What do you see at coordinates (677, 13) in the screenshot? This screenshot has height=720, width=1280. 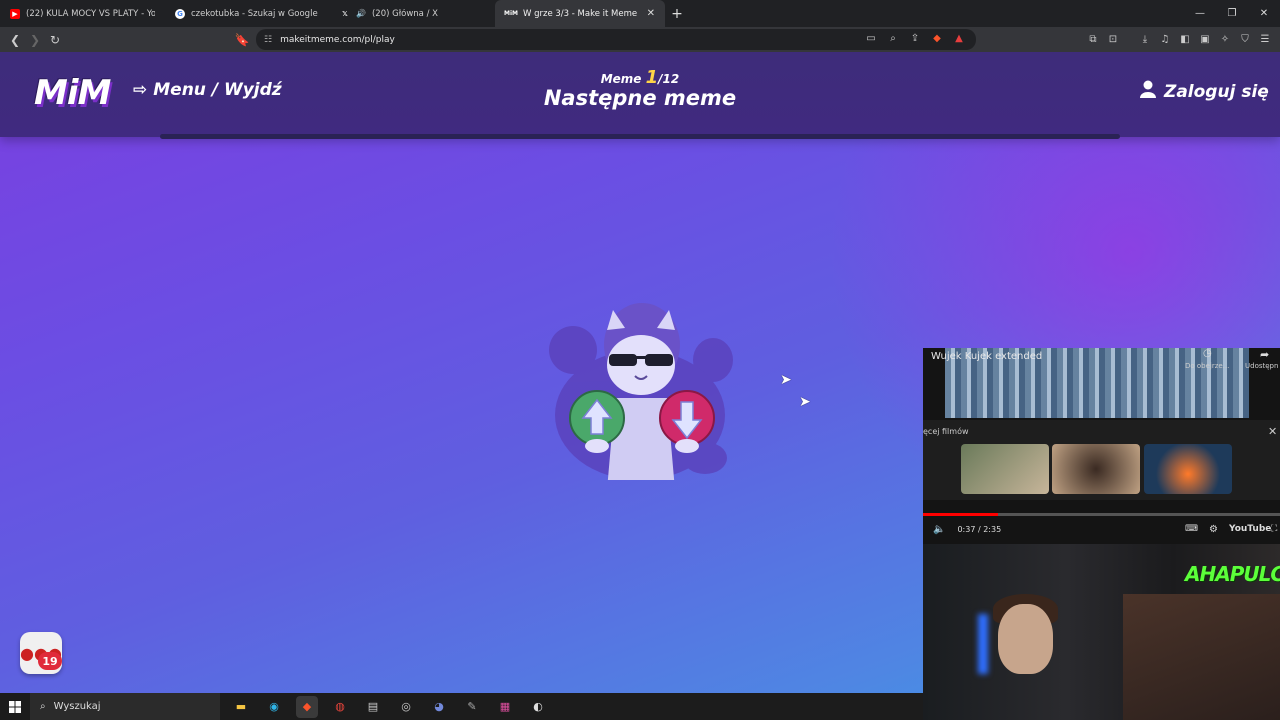 I see `new-tab-button: +` at bounding box center [677, 13].